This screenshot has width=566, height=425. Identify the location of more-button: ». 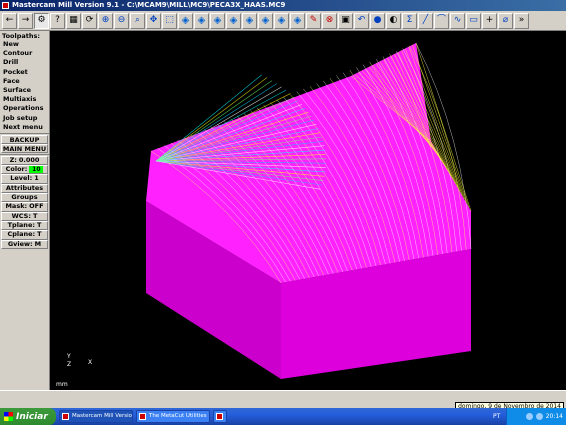
(521, 20).